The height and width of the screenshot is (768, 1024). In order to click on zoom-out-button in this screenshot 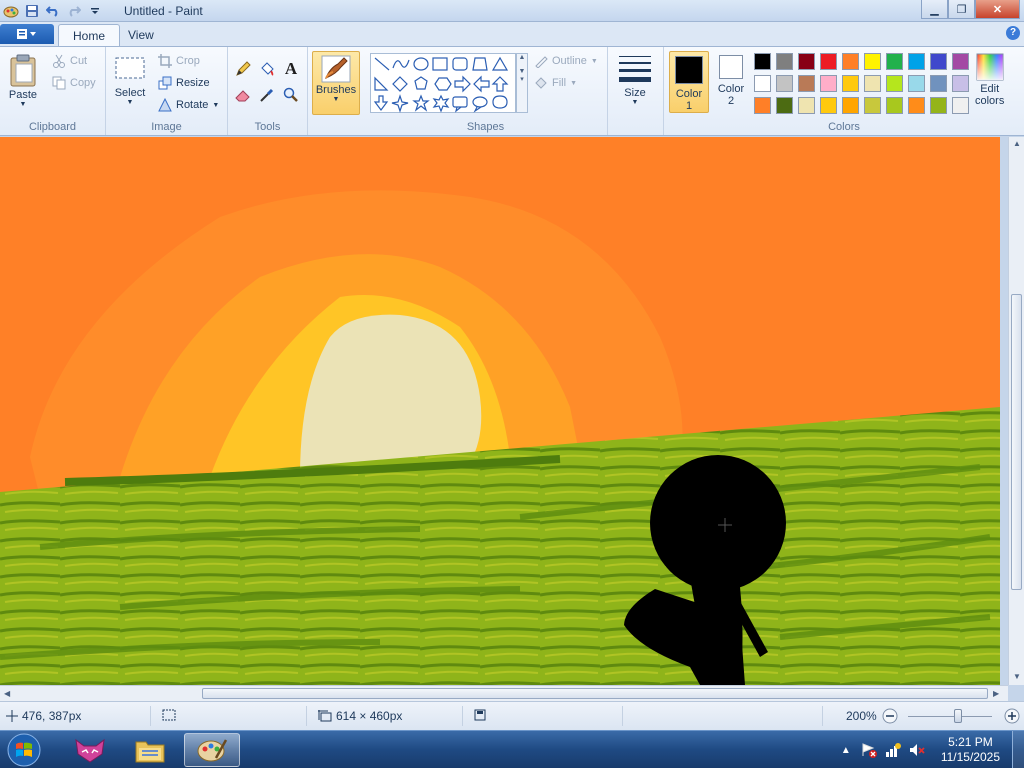, I will do `click(890, 716)`.